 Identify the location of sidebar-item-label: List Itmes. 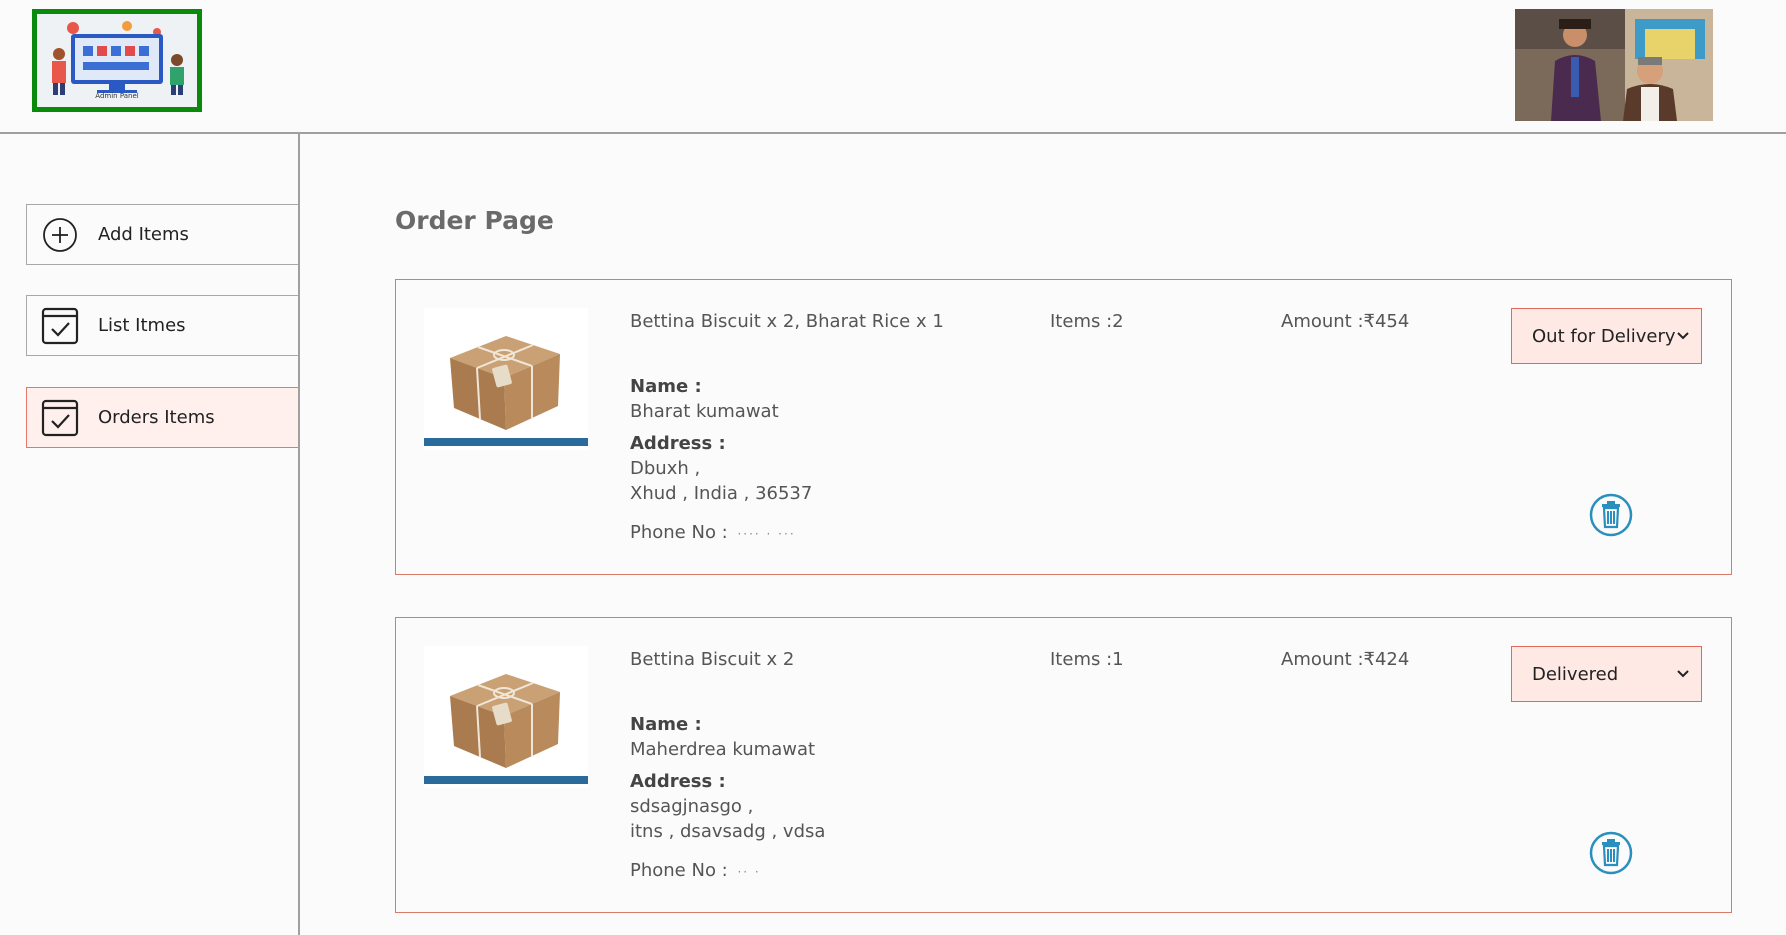
(142, 325).